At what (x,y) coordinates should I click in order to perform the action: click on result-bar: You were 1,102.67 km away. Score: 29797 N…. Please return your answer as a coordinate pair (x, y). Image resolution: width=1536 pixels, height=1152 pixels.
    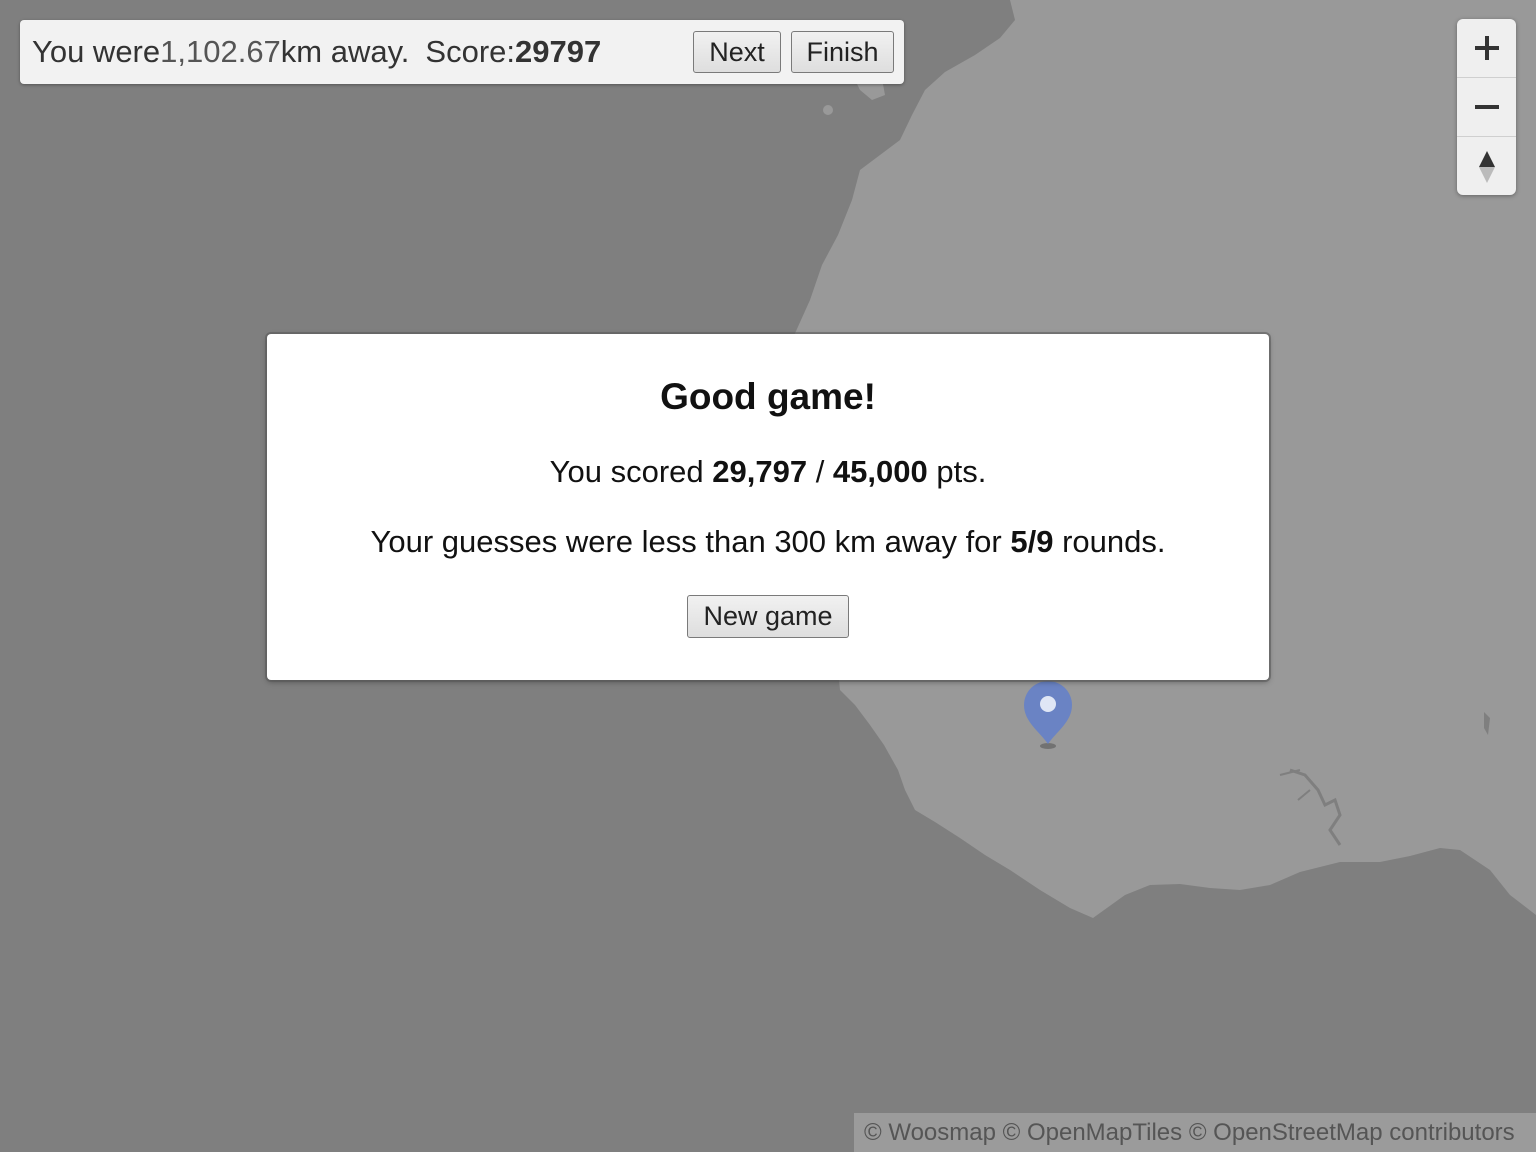
    Looking at the image, I should click on (462, 52).